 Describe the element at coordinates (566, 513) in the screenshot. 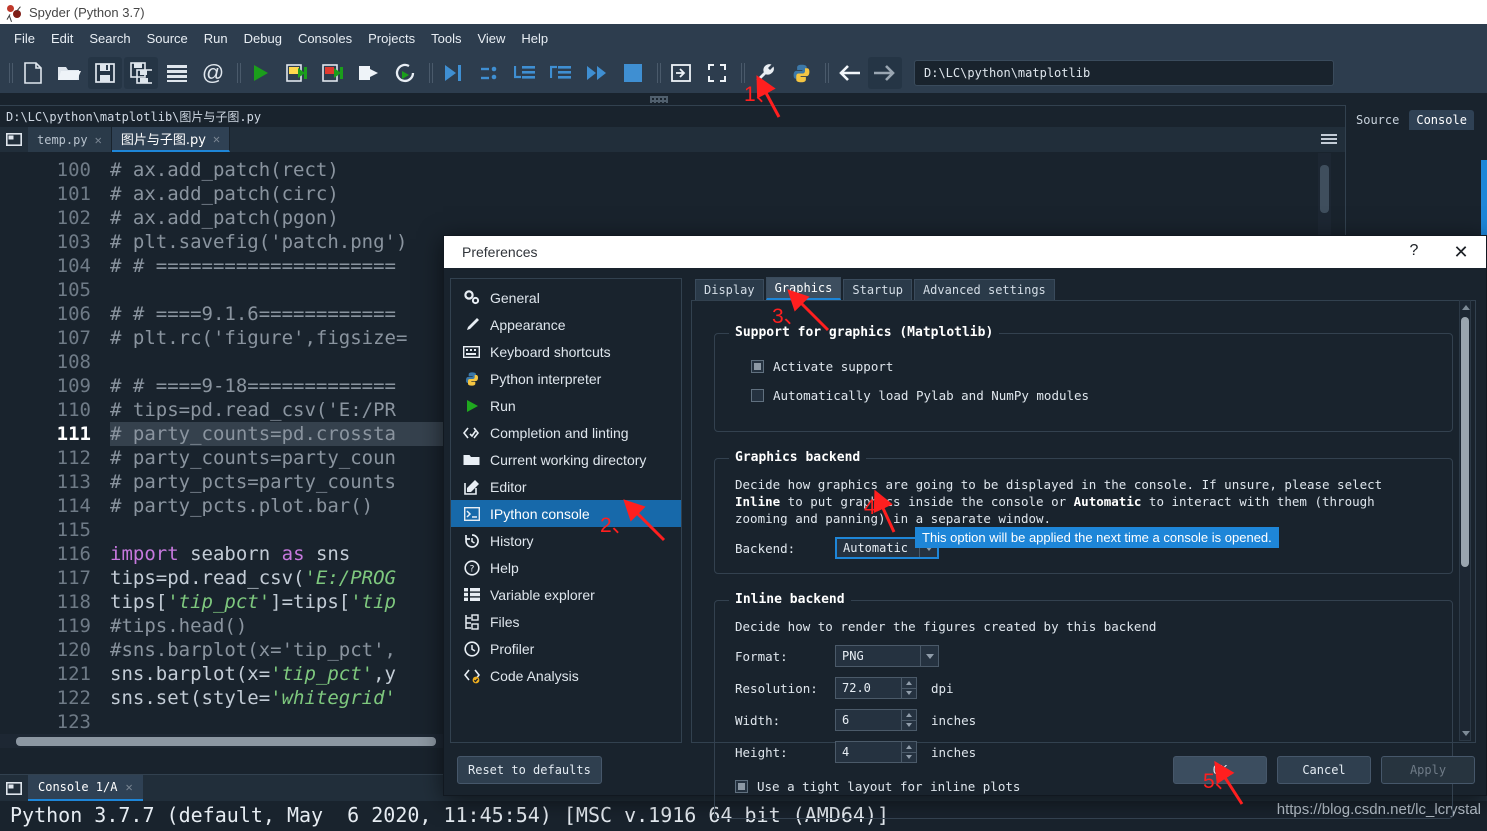

I see `sidebar-item-ipython-console: IPython console` at that location.